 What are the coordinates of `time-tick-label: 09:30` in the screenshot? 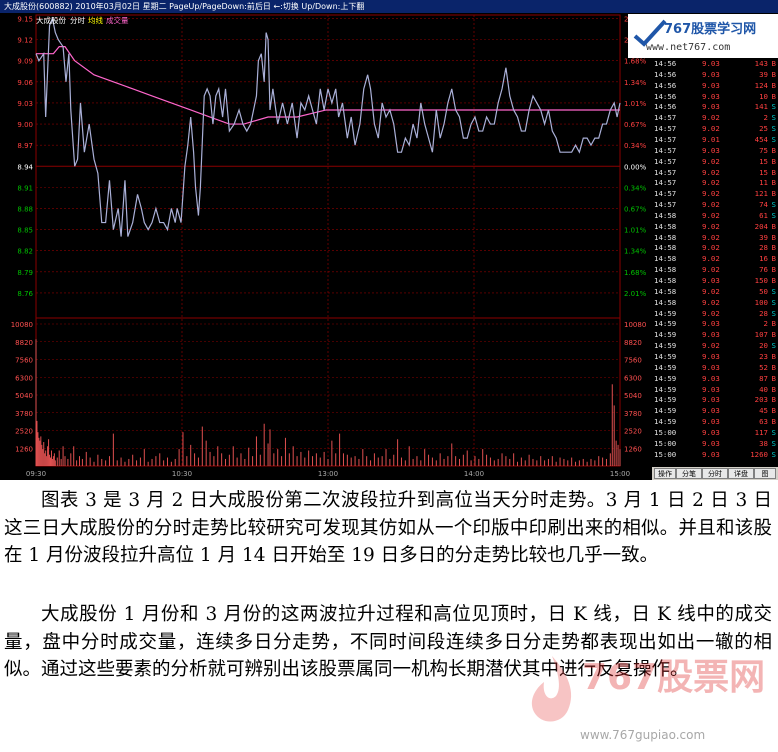 It's located at (36, 474).